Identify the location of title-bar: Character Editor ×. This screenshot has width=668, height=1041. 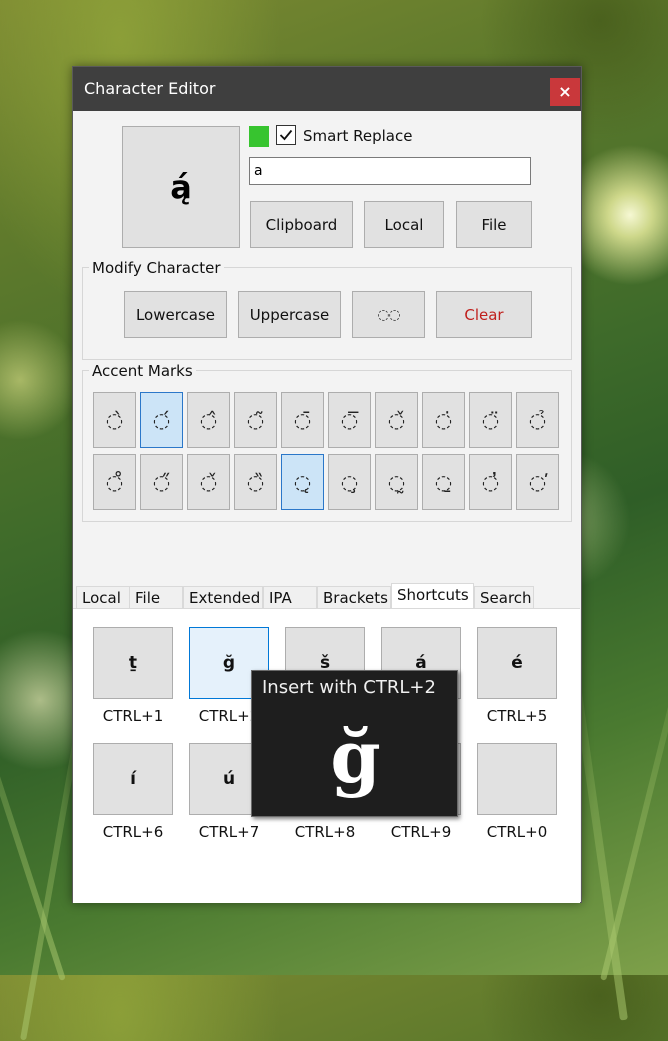
(327, 89).